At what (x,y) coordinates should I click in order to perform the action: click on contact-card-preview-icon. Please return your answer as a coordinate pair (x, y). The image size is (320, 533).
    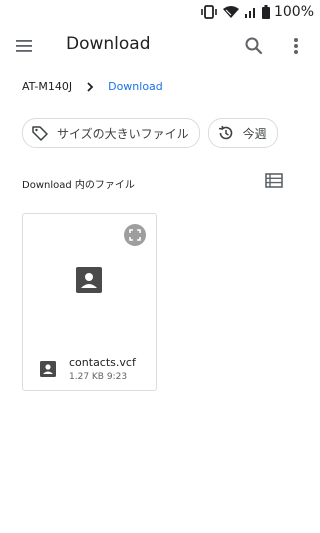
    Looking at the image, I should click on (89, 280).